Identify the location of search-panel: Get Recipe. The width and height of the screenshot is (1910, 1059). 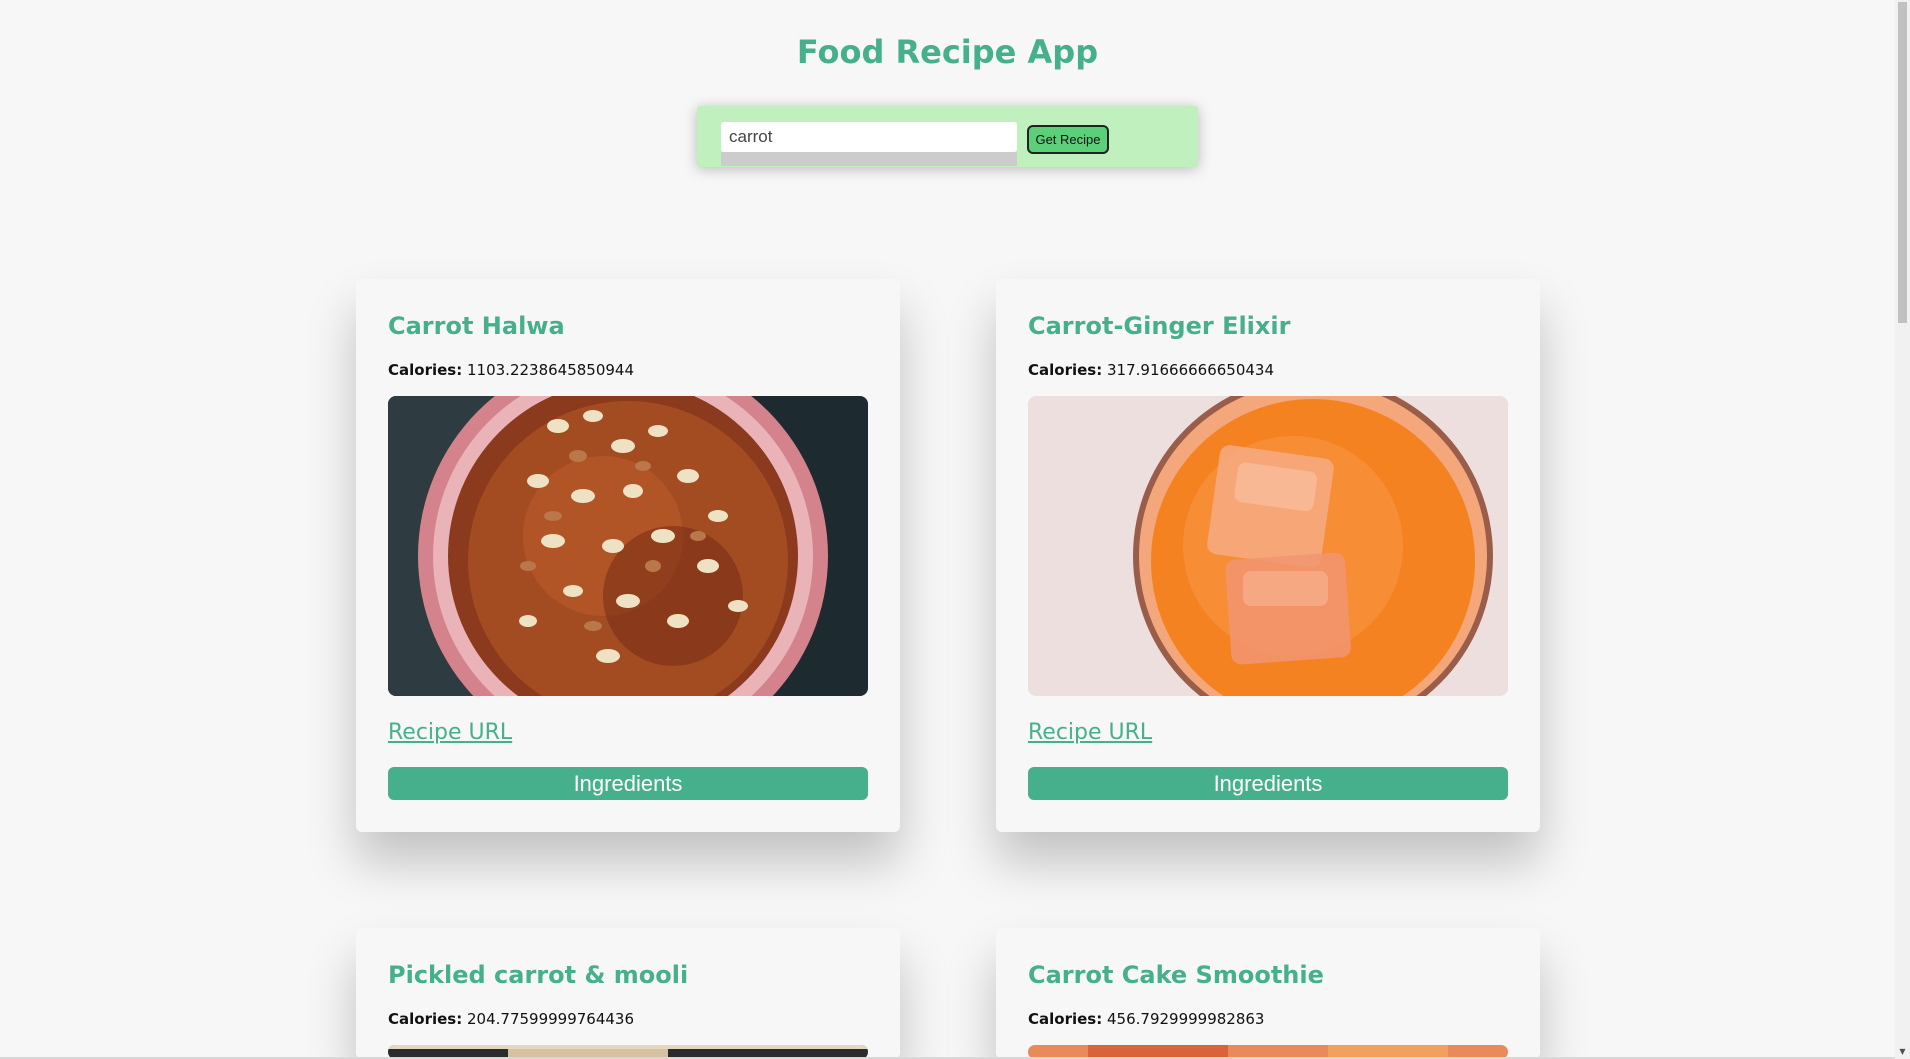
(947, 136).